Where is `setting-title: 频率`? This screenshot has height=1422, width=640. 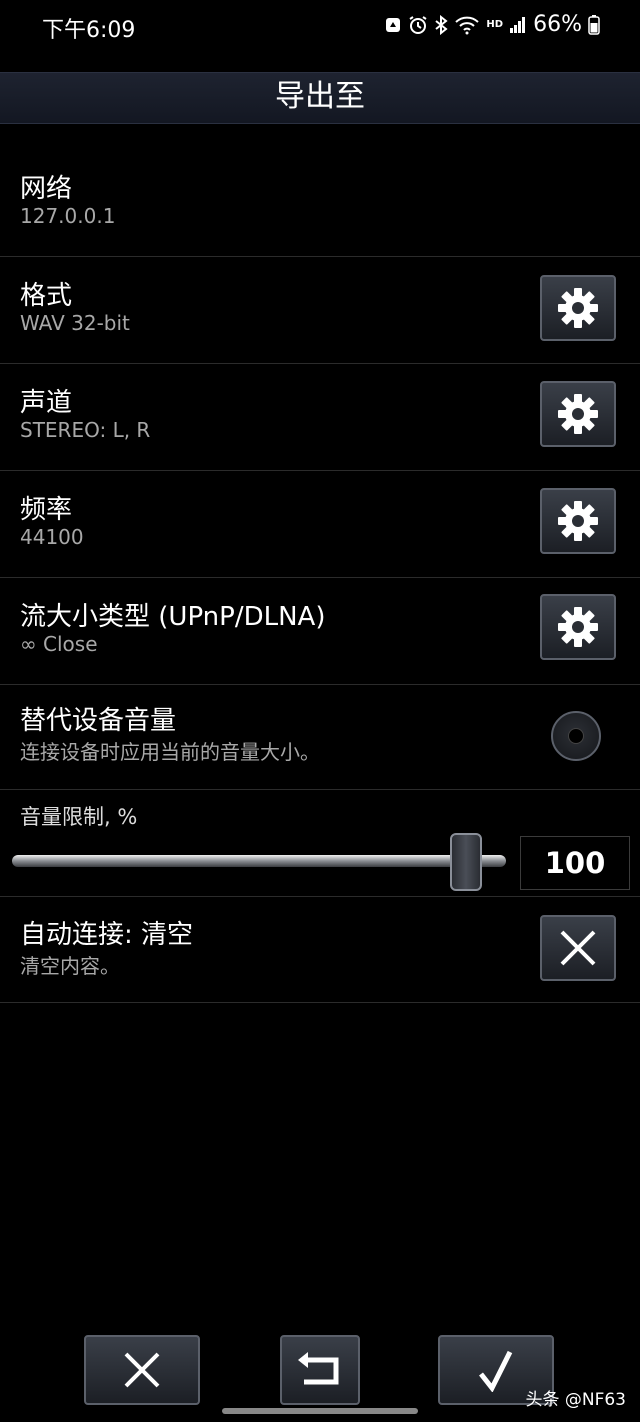 setting-title: 频率 is located at coordinates (46, 510).